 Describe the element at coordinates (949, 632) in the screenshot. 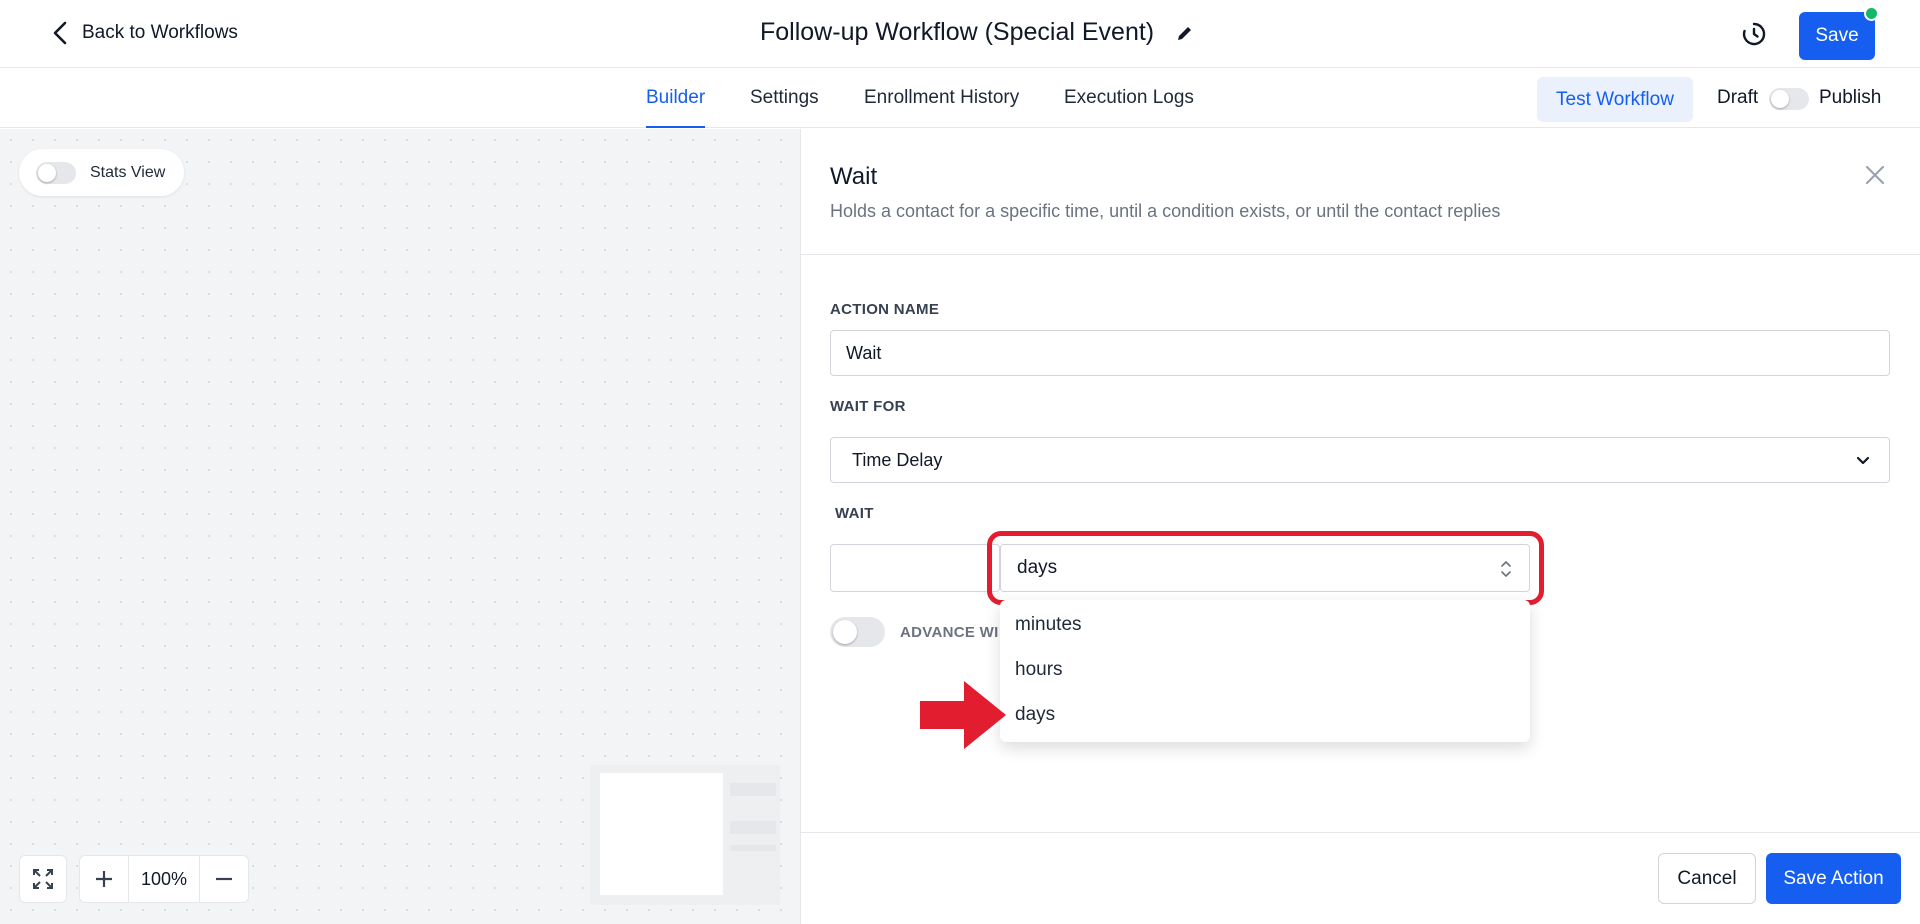

I see `advance-label: ADVANCE WI` at that location.